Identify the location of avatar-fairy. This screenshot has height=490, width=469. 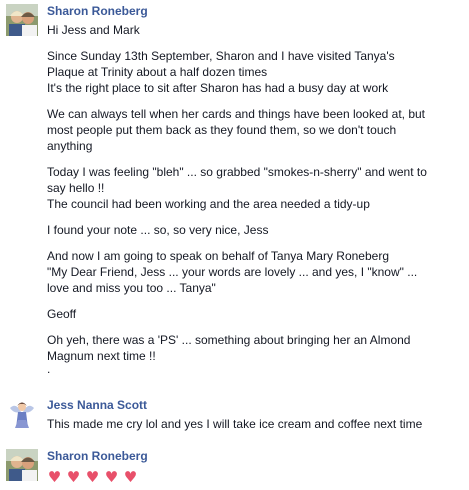
(22, 414).